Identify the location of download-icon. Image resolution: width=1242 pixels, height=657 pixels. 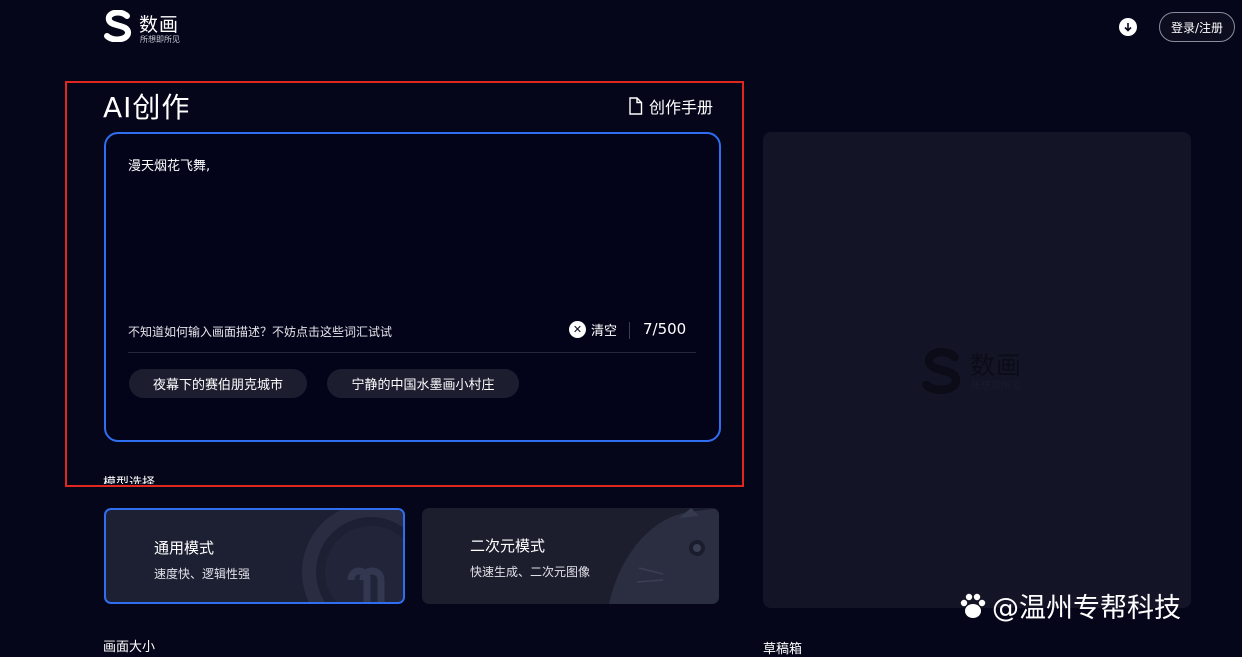
(1128, 27).